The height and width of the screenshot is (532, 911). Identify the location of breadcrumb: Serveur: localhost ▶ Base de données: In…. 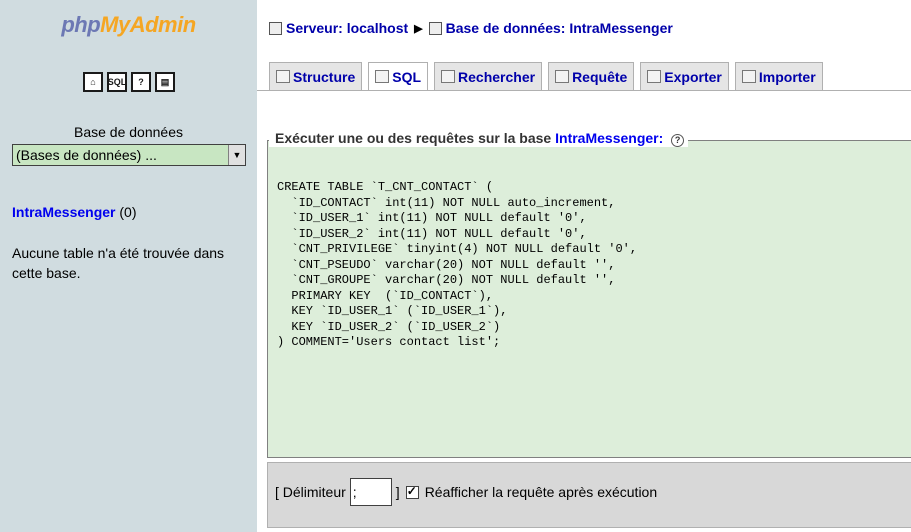
(471, 28).